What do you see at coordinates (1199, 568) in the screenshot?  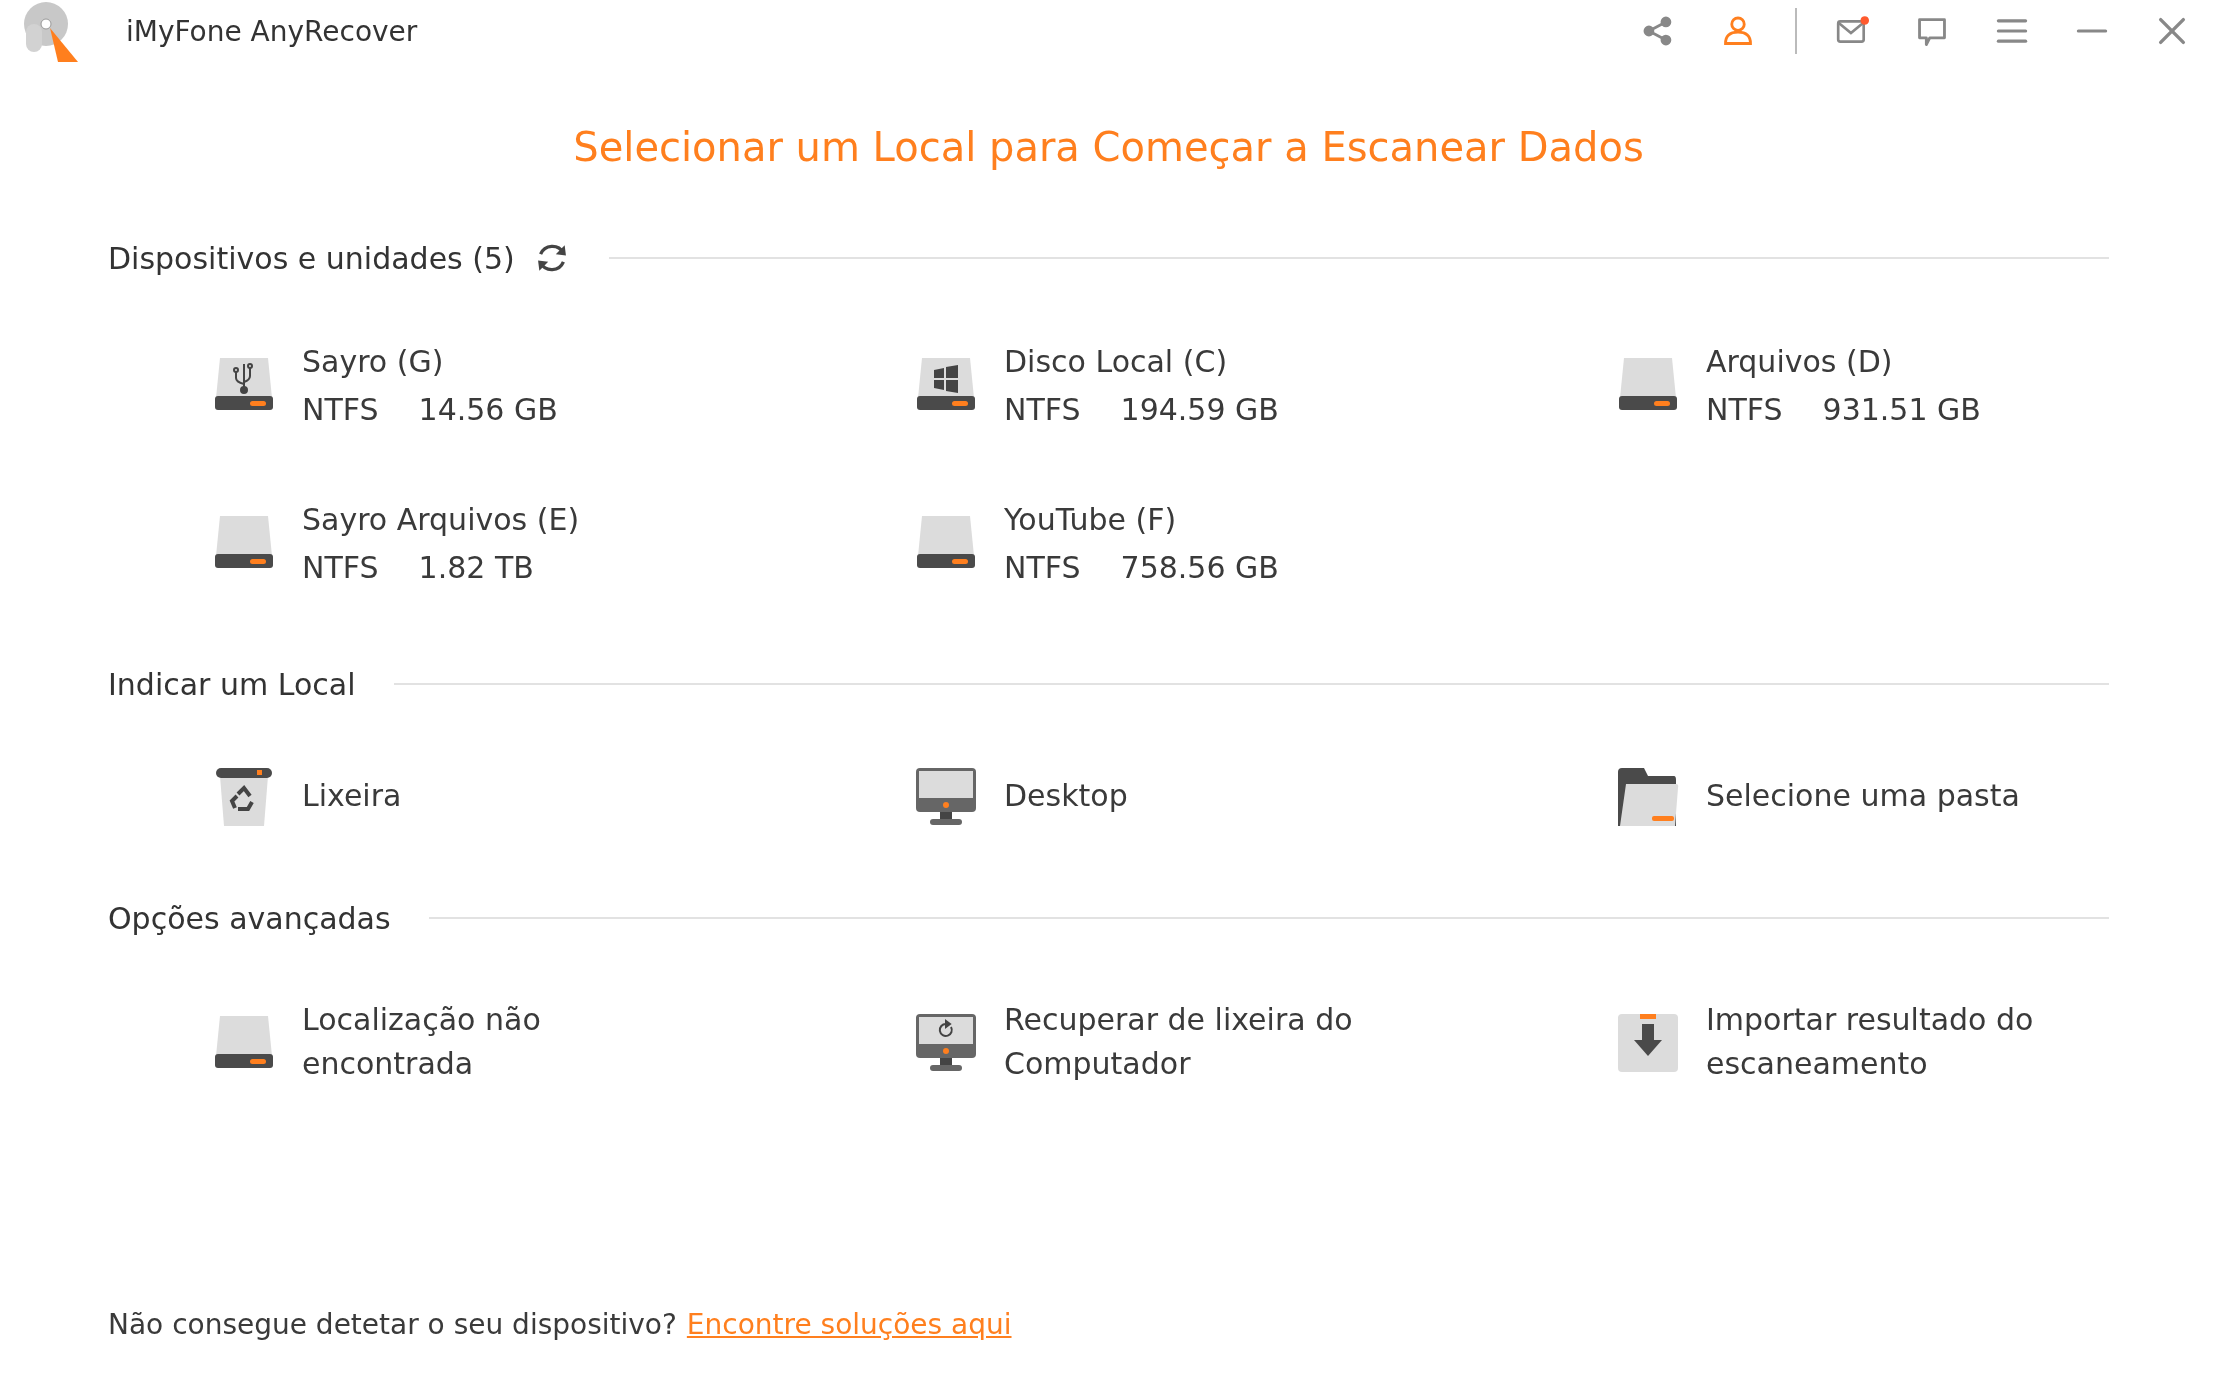 I see `drive-size: 758.56 GB` at bounding box center [1199, 568].